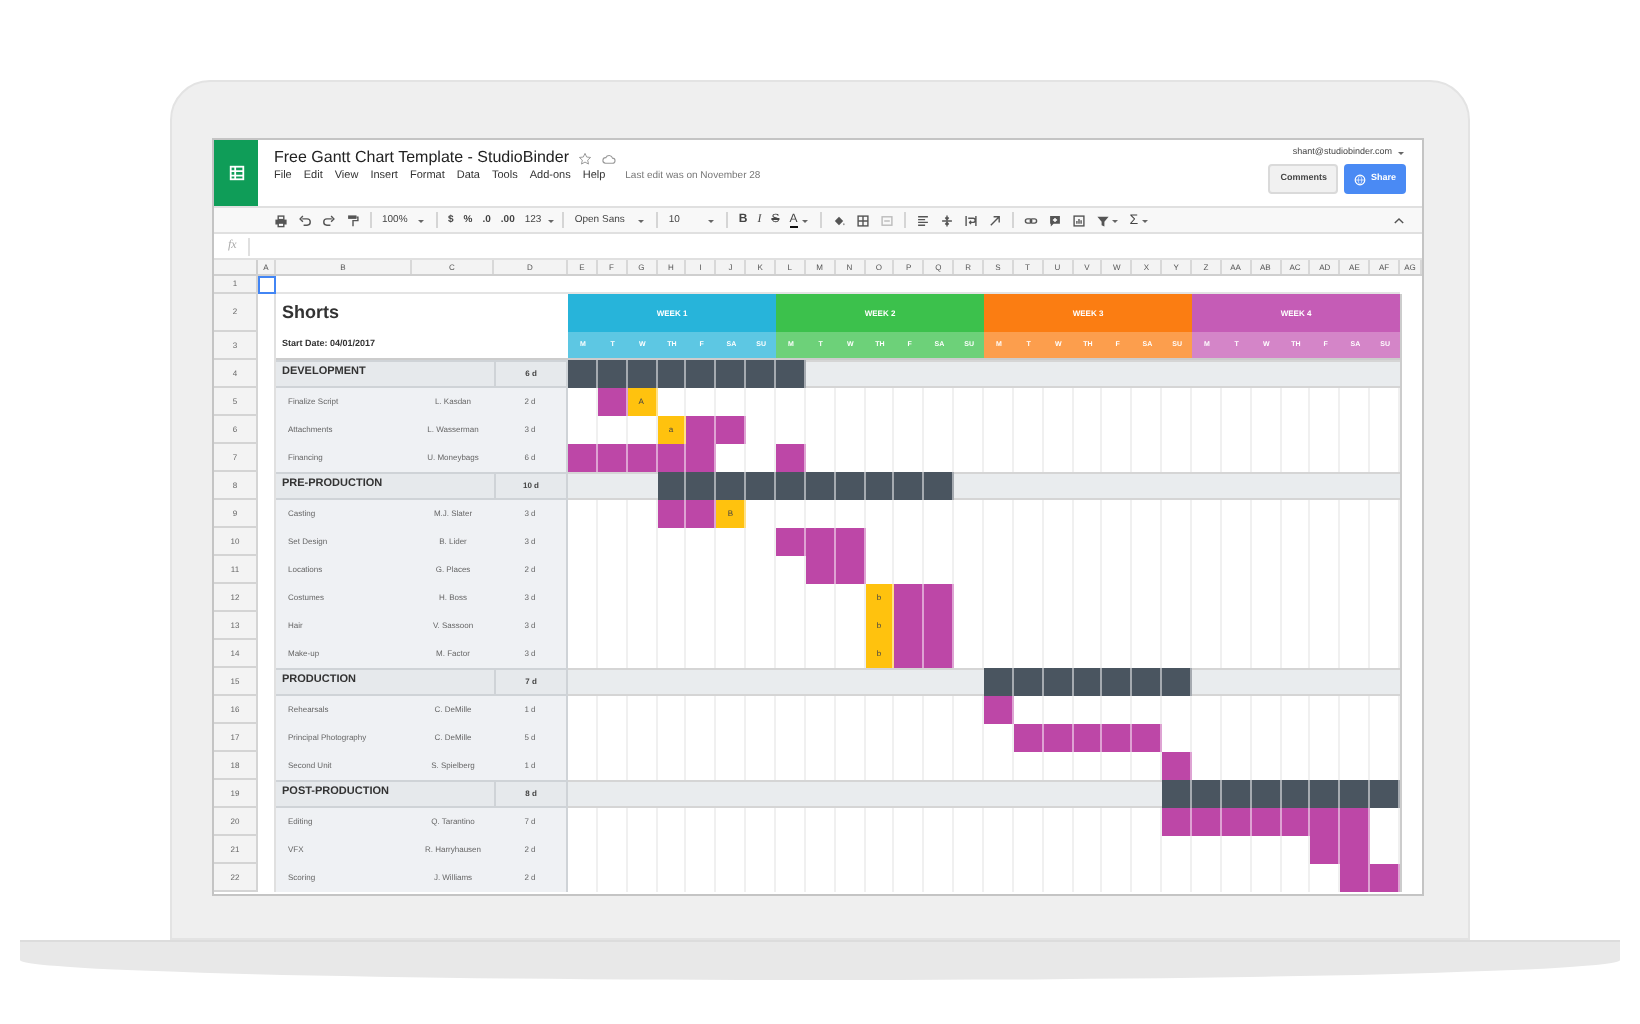 Image resolution: width=1640 pixels, height=1024 pixels. I want to click on redo-icon, so click(329, 220).